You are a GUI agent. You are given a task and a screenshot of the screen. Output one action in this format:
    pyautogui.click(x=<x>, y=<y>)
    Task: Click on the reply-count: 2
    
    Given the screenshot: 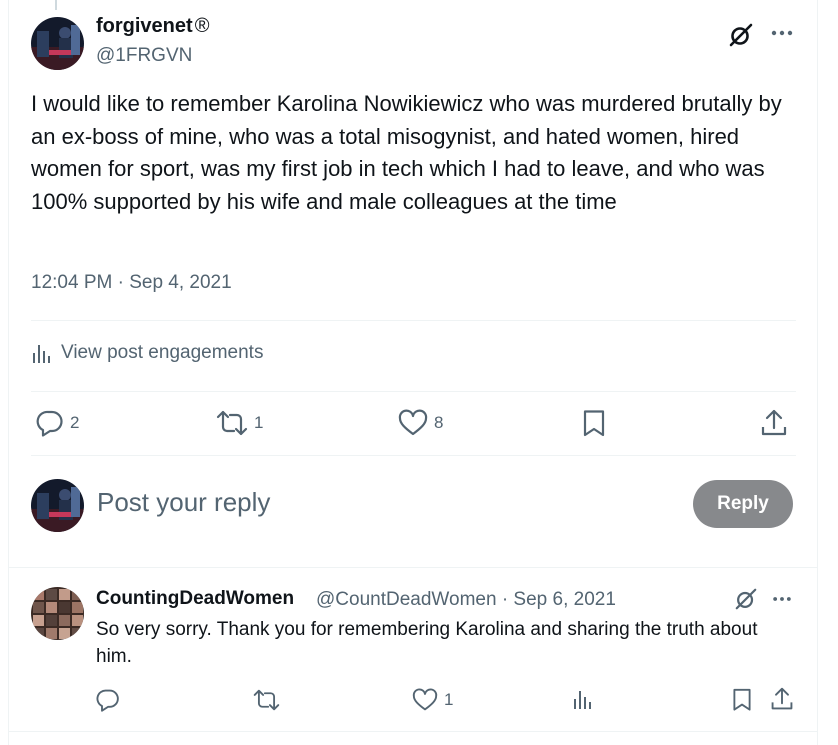 What is the action you would take?
    pyautogui.click(x=75, y=422)
    